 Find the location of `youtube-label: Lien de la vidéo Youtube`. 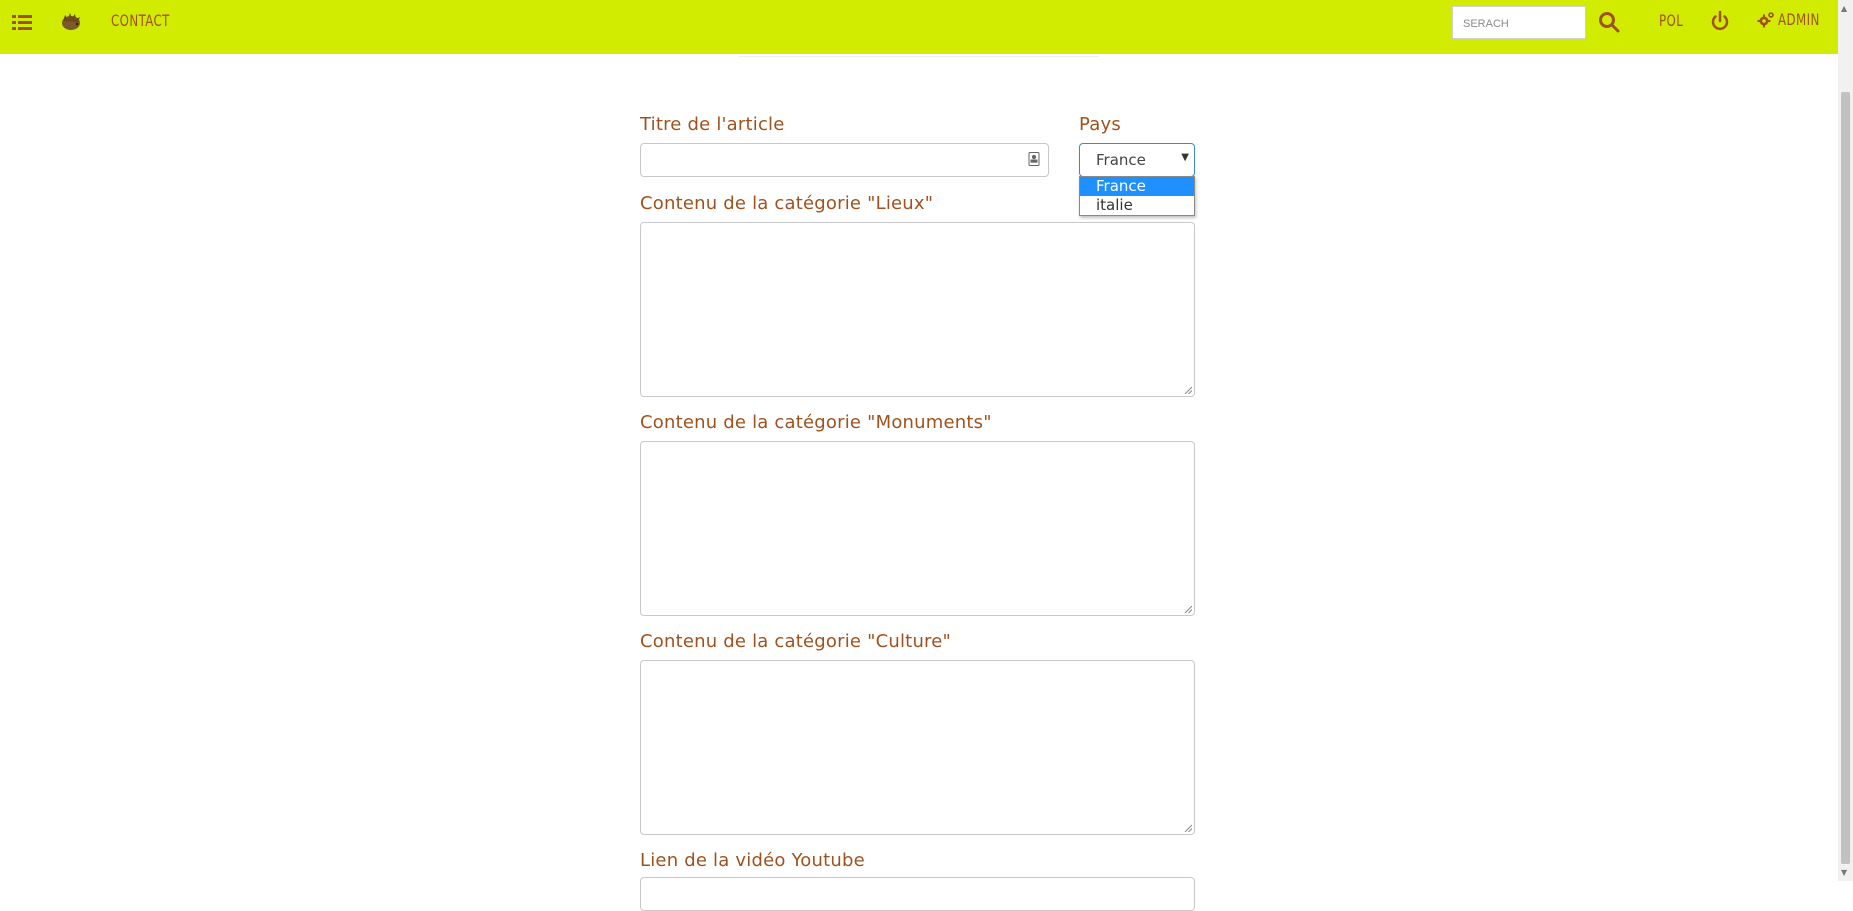

youtube-label: Lien de la vidéo Youtube is located at coordinates (752, 860).